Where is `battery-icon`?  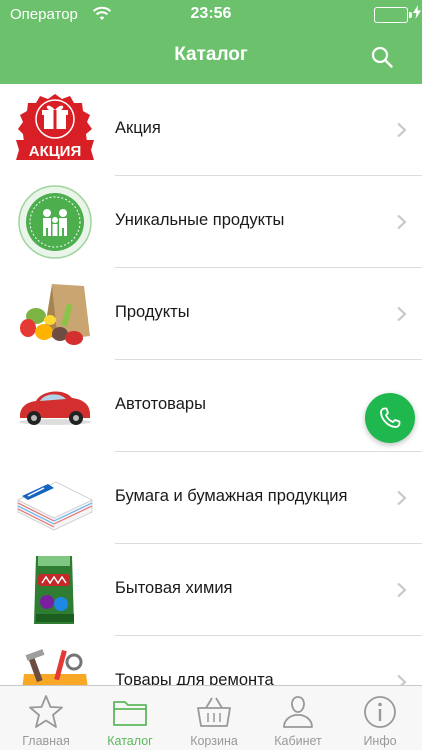 battery-icon is located at coordinates (393, 15).